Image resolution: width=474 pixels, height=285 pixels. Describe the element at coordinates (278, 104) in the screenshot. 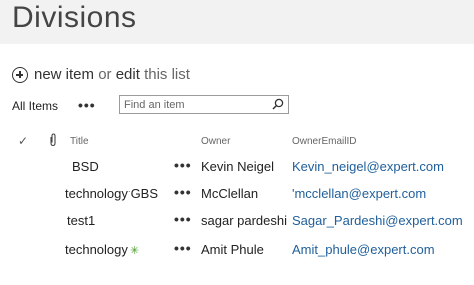

I see `search-icon` at that location.